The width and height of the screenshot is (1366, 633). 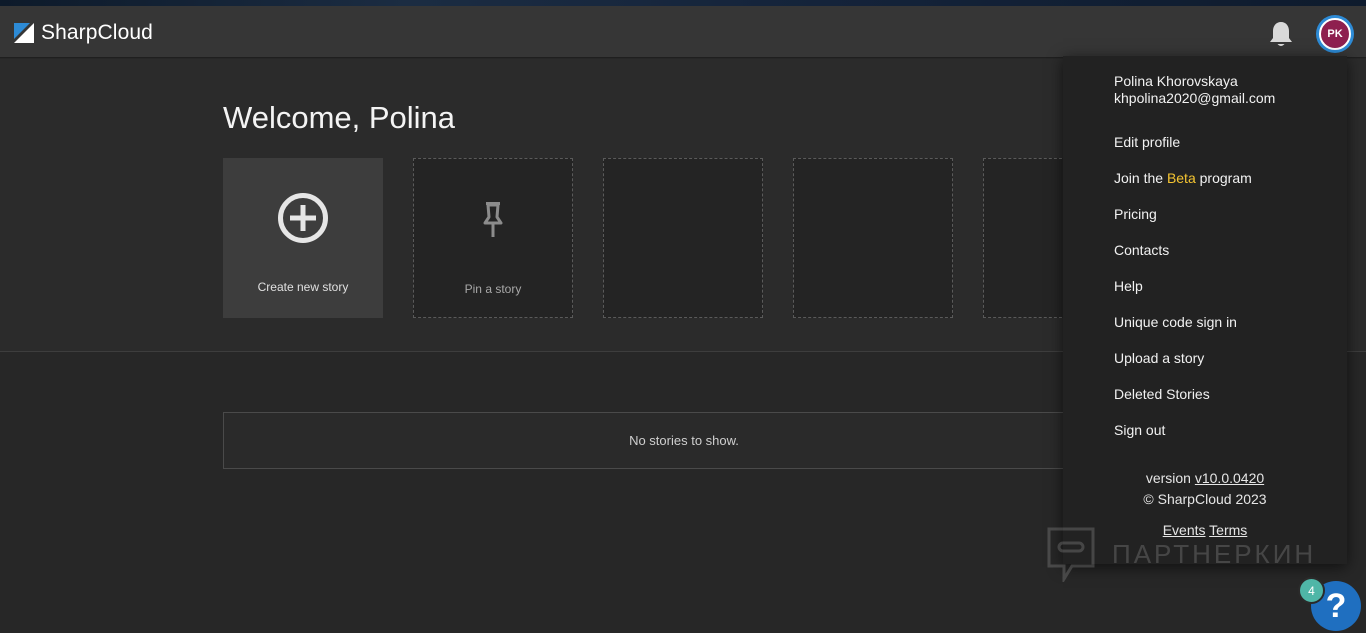 I want to click on create-story-label: Create new story, so click(x=303, y=287).